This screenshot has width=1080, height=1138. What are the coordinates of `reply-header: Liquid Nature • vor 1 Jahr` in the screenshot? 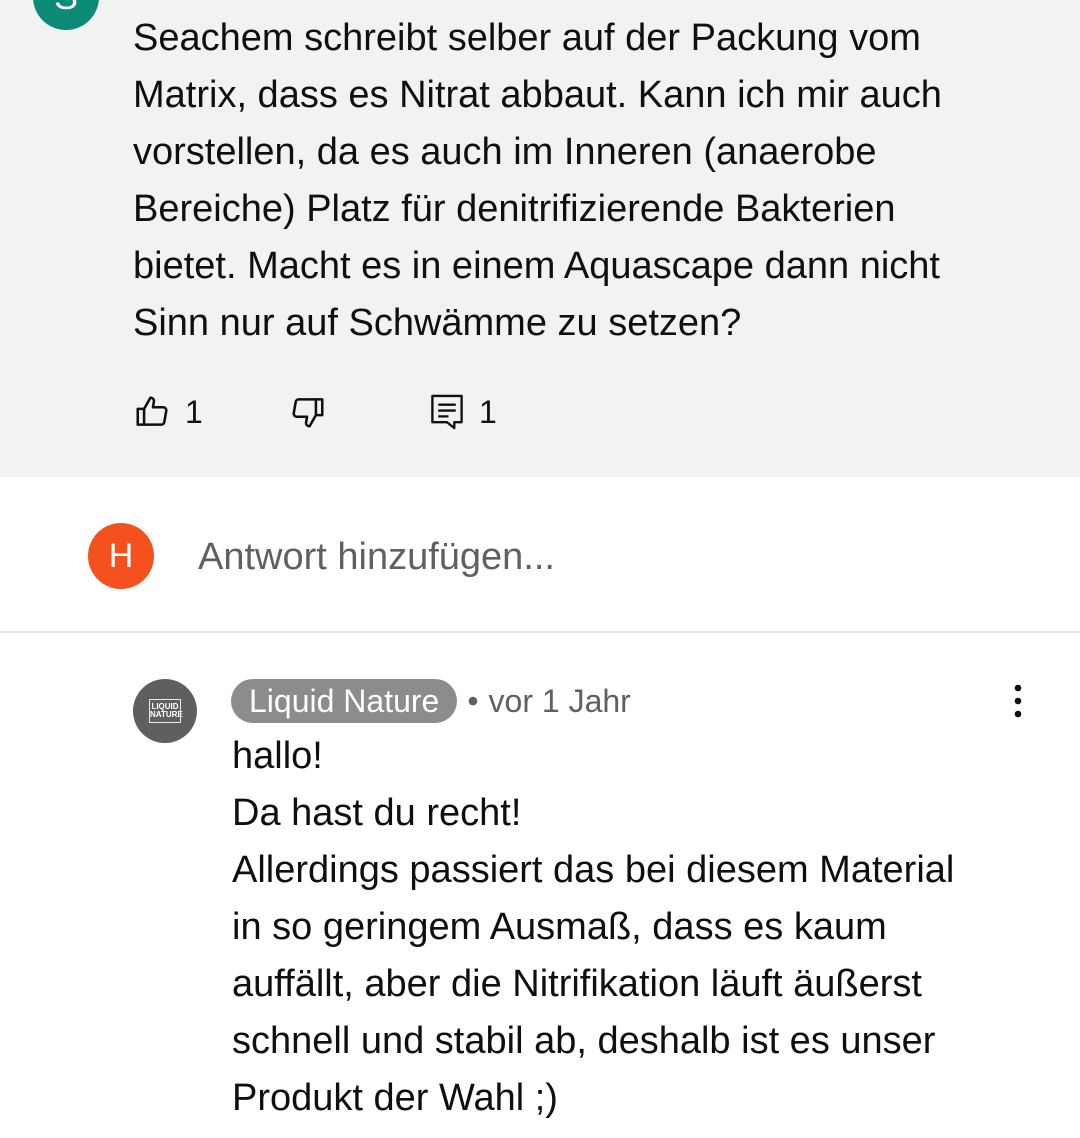 It's located at (431, 701).